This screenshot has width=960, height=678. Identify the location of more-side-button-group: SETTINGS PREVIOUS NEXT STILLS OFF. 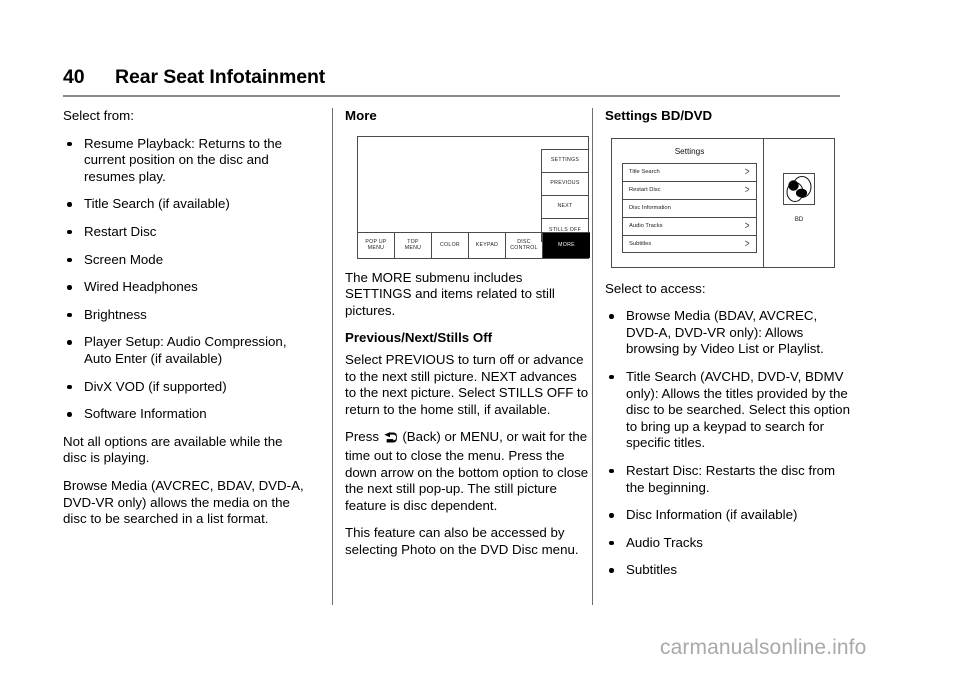
(564, 195).